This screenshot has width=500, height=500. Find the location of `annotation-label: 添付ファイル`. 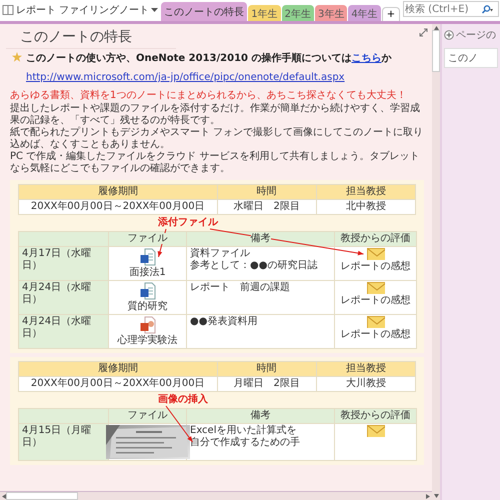

annotation-label: 添付ファイル is located at coordinates (188, 223).